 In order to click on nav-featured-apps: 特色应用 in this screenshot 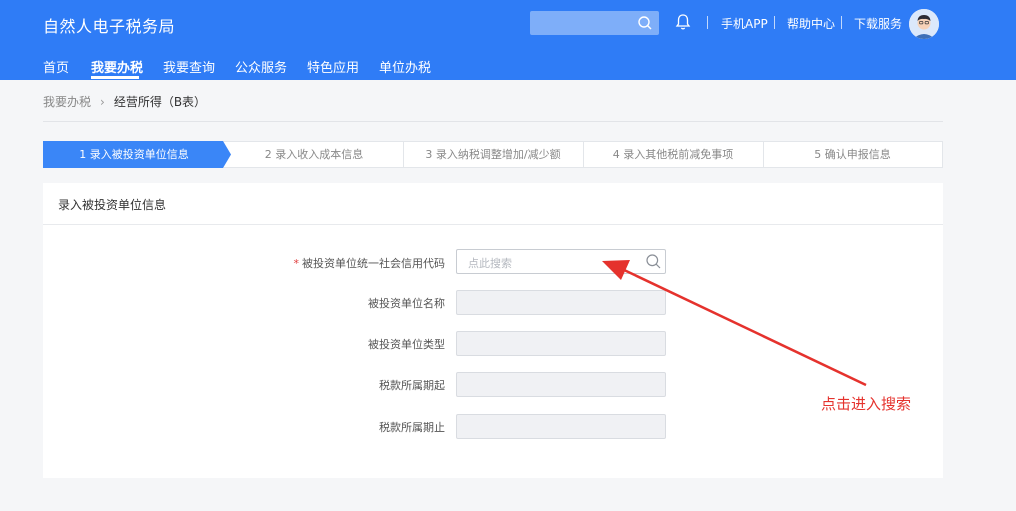, I will do `click(333, 66)`.